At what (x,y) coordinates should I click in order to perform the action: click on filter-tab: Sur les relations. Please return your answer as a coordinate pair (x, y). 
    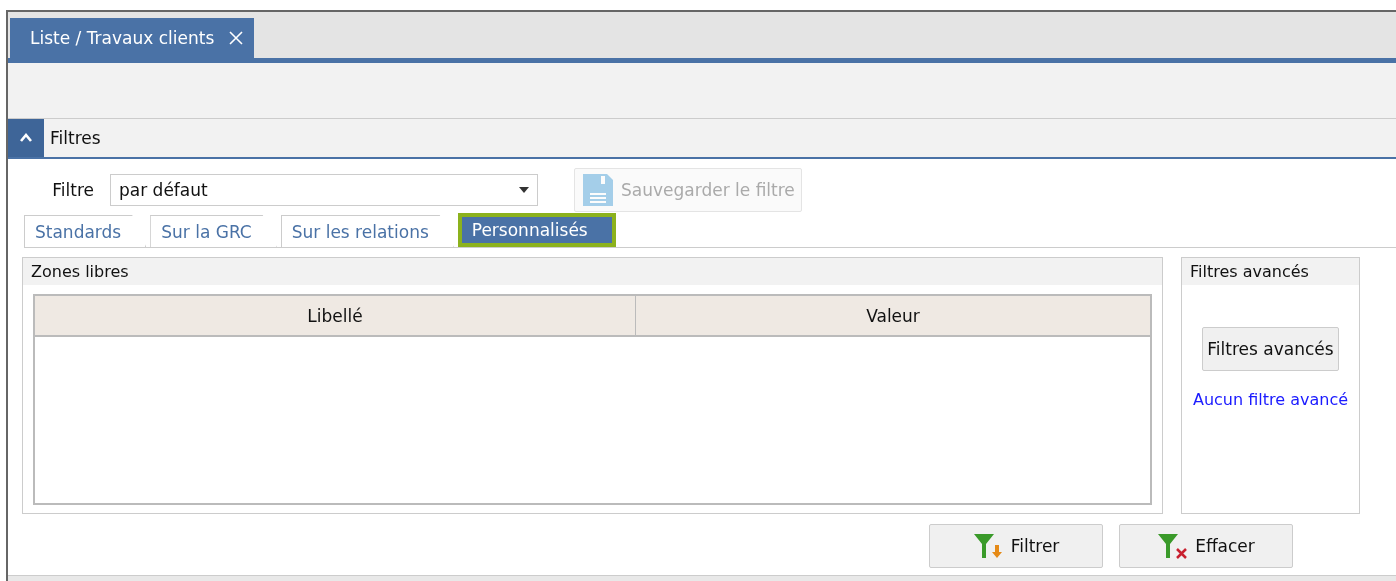
    Looking at the image, I should click on (367, 231).